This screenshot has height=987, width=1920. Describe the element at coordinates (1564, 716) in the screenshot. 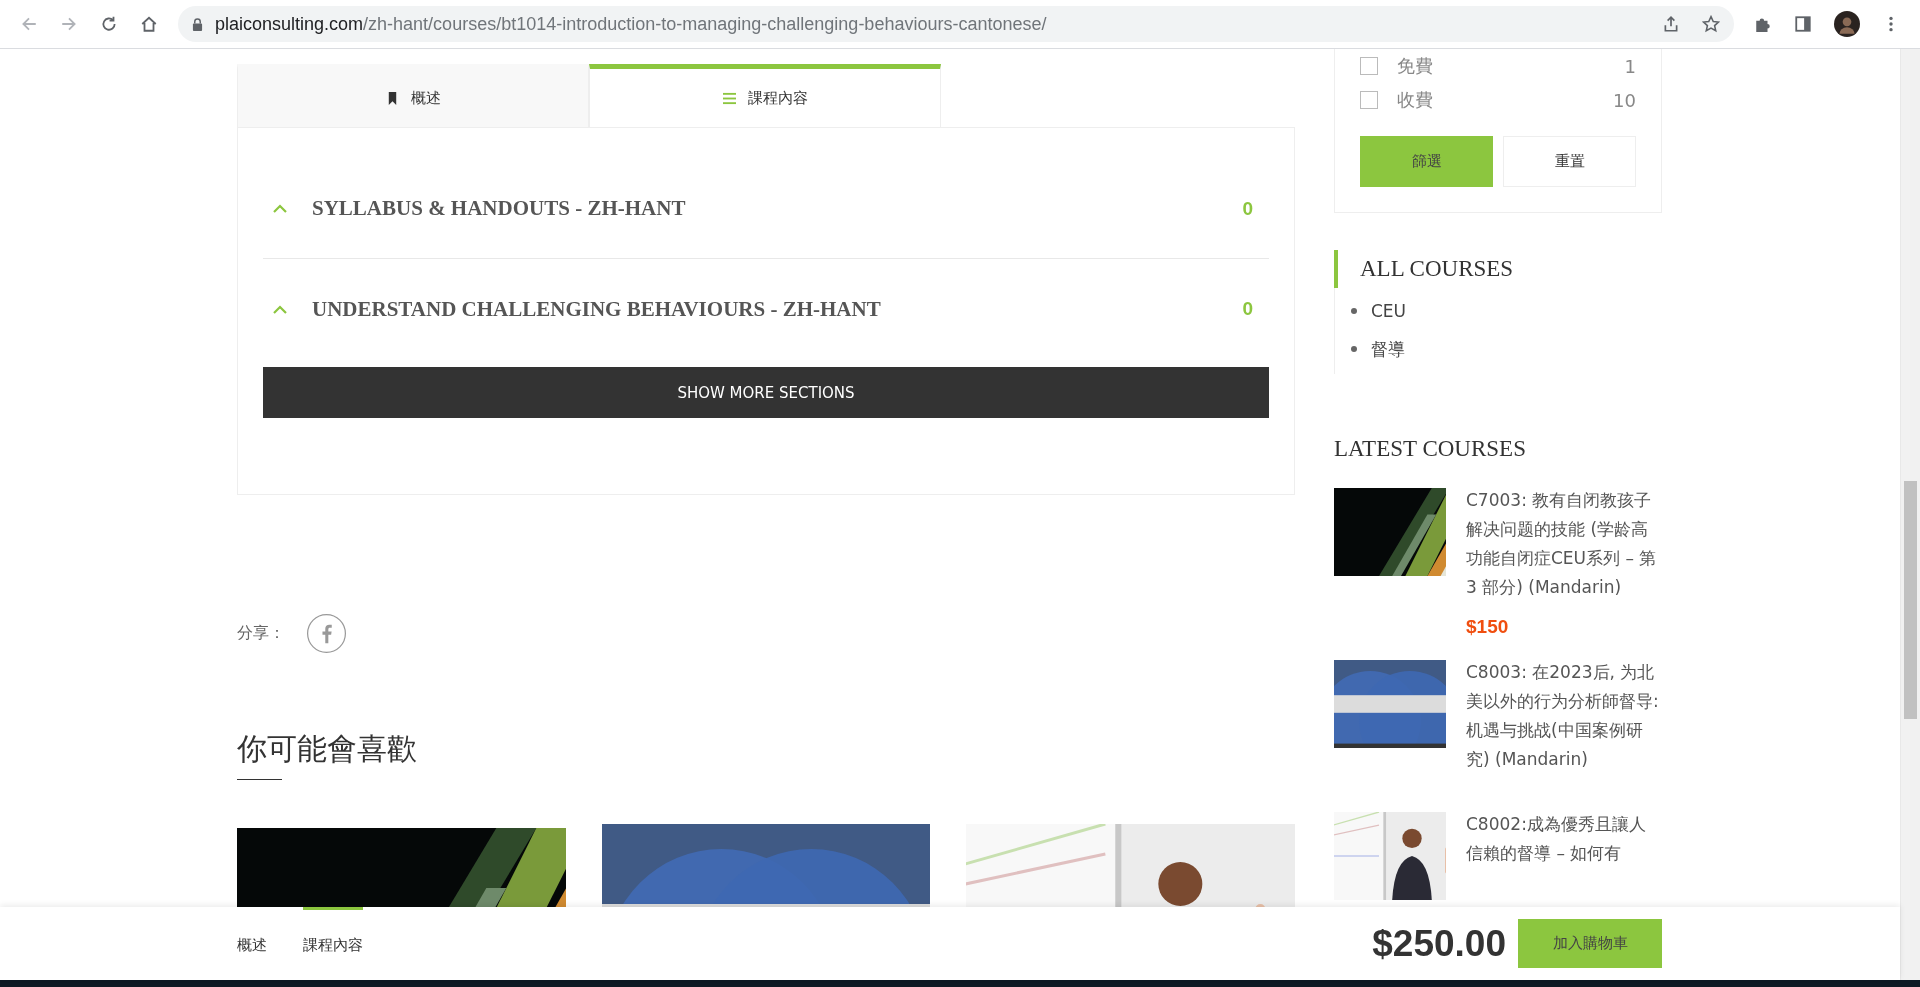

I see `course-title-link: C8003: 在2023后, 为北美以外的行为分析師督导: 机遇与挑战(中国案例研究) (Mandarin)` at that location.